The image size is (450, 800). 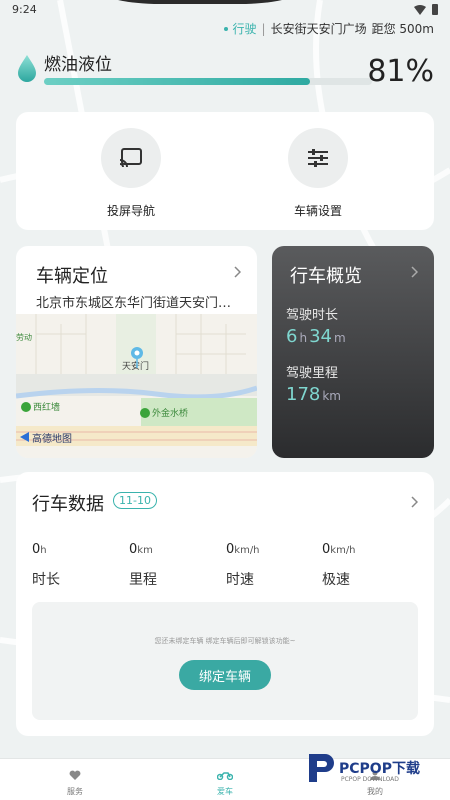 What do you see at coordinates (367, 563) in the screenshot?
I see `stat-max-speed: 0km/h 极速` at bounding box center [367, 563].